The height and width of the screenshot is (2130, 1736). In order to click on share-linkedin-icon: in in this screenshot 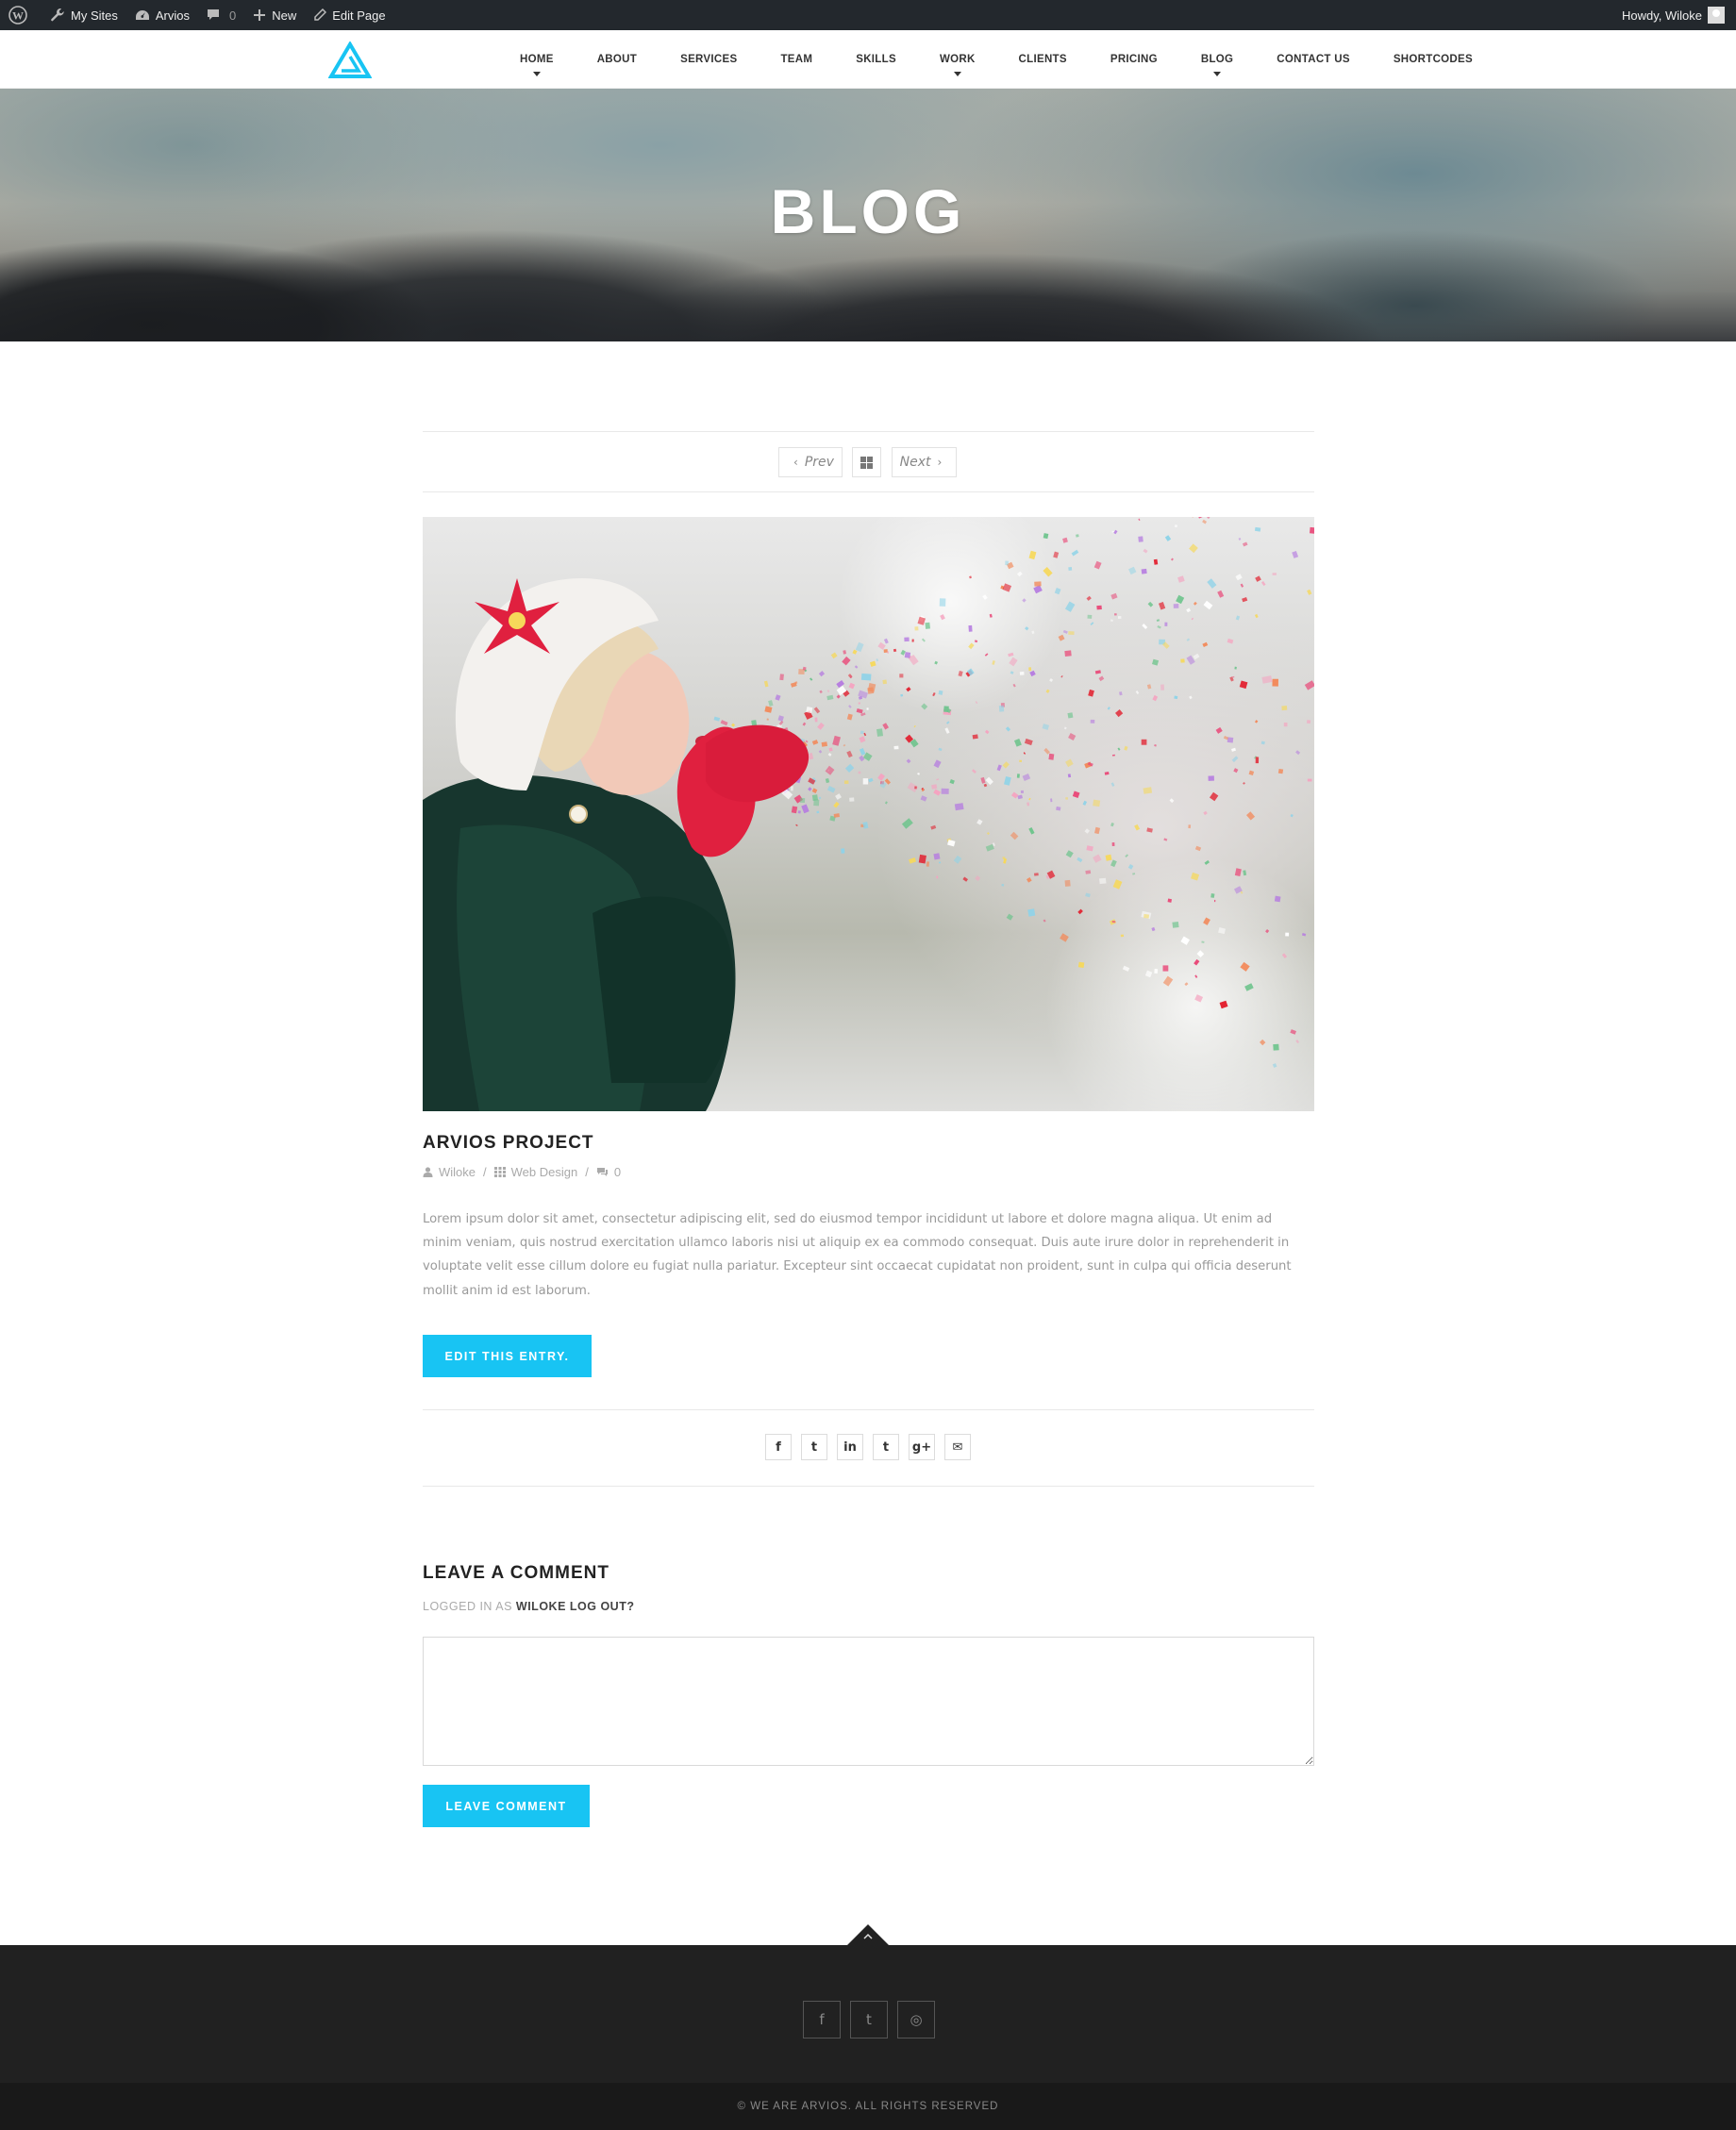, I will do `click(850, 1447)`.